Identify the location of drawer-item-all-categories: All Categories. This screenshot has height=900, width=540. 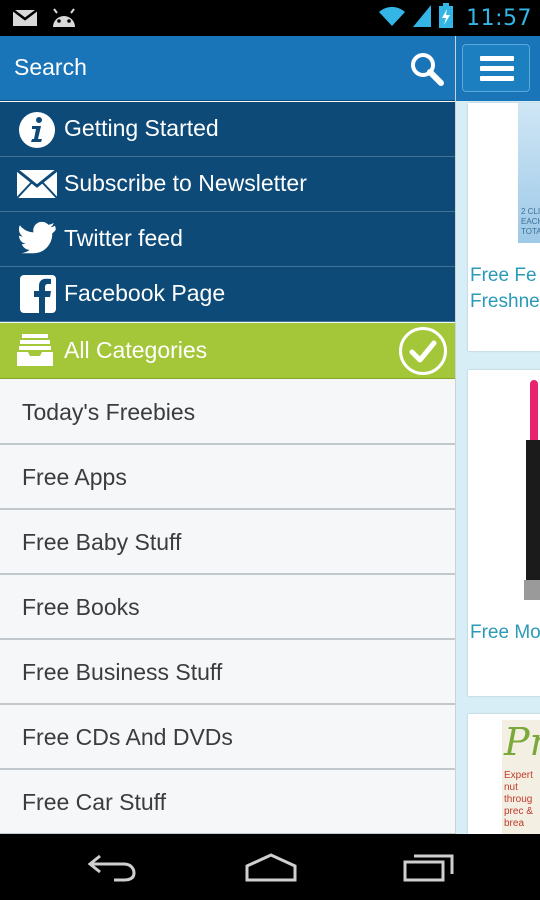
(227, 351).